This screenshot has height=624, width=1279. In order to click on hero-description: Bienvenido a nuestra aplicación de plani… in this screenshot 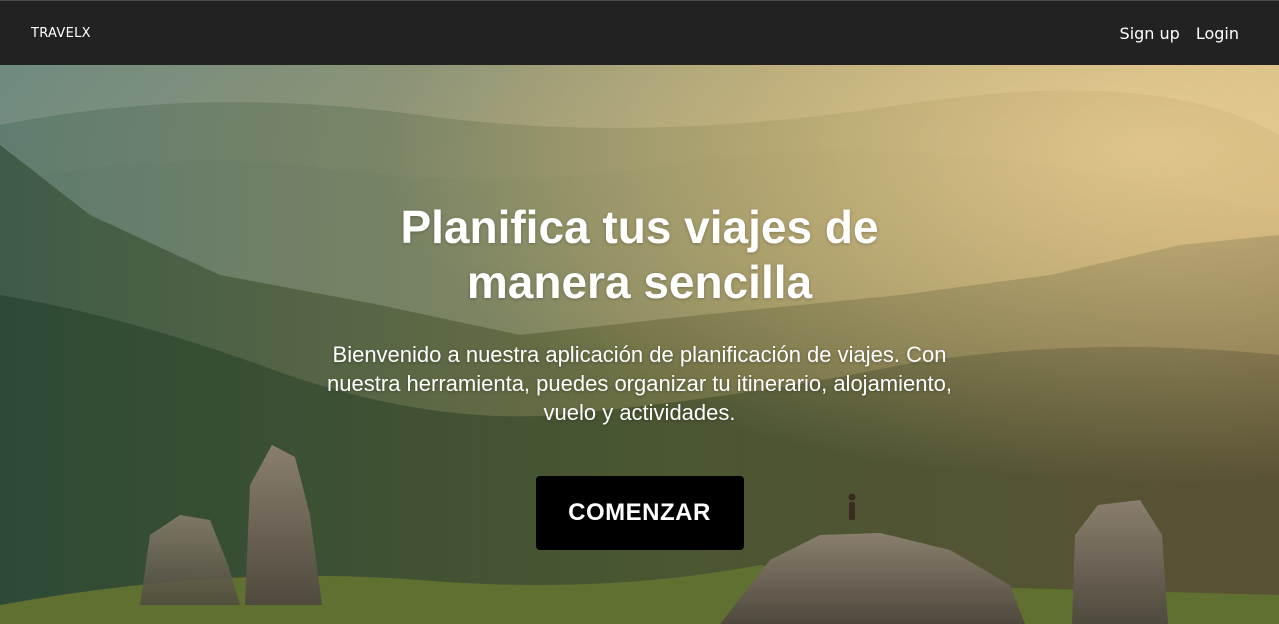, I will do `click(639, 383)`.